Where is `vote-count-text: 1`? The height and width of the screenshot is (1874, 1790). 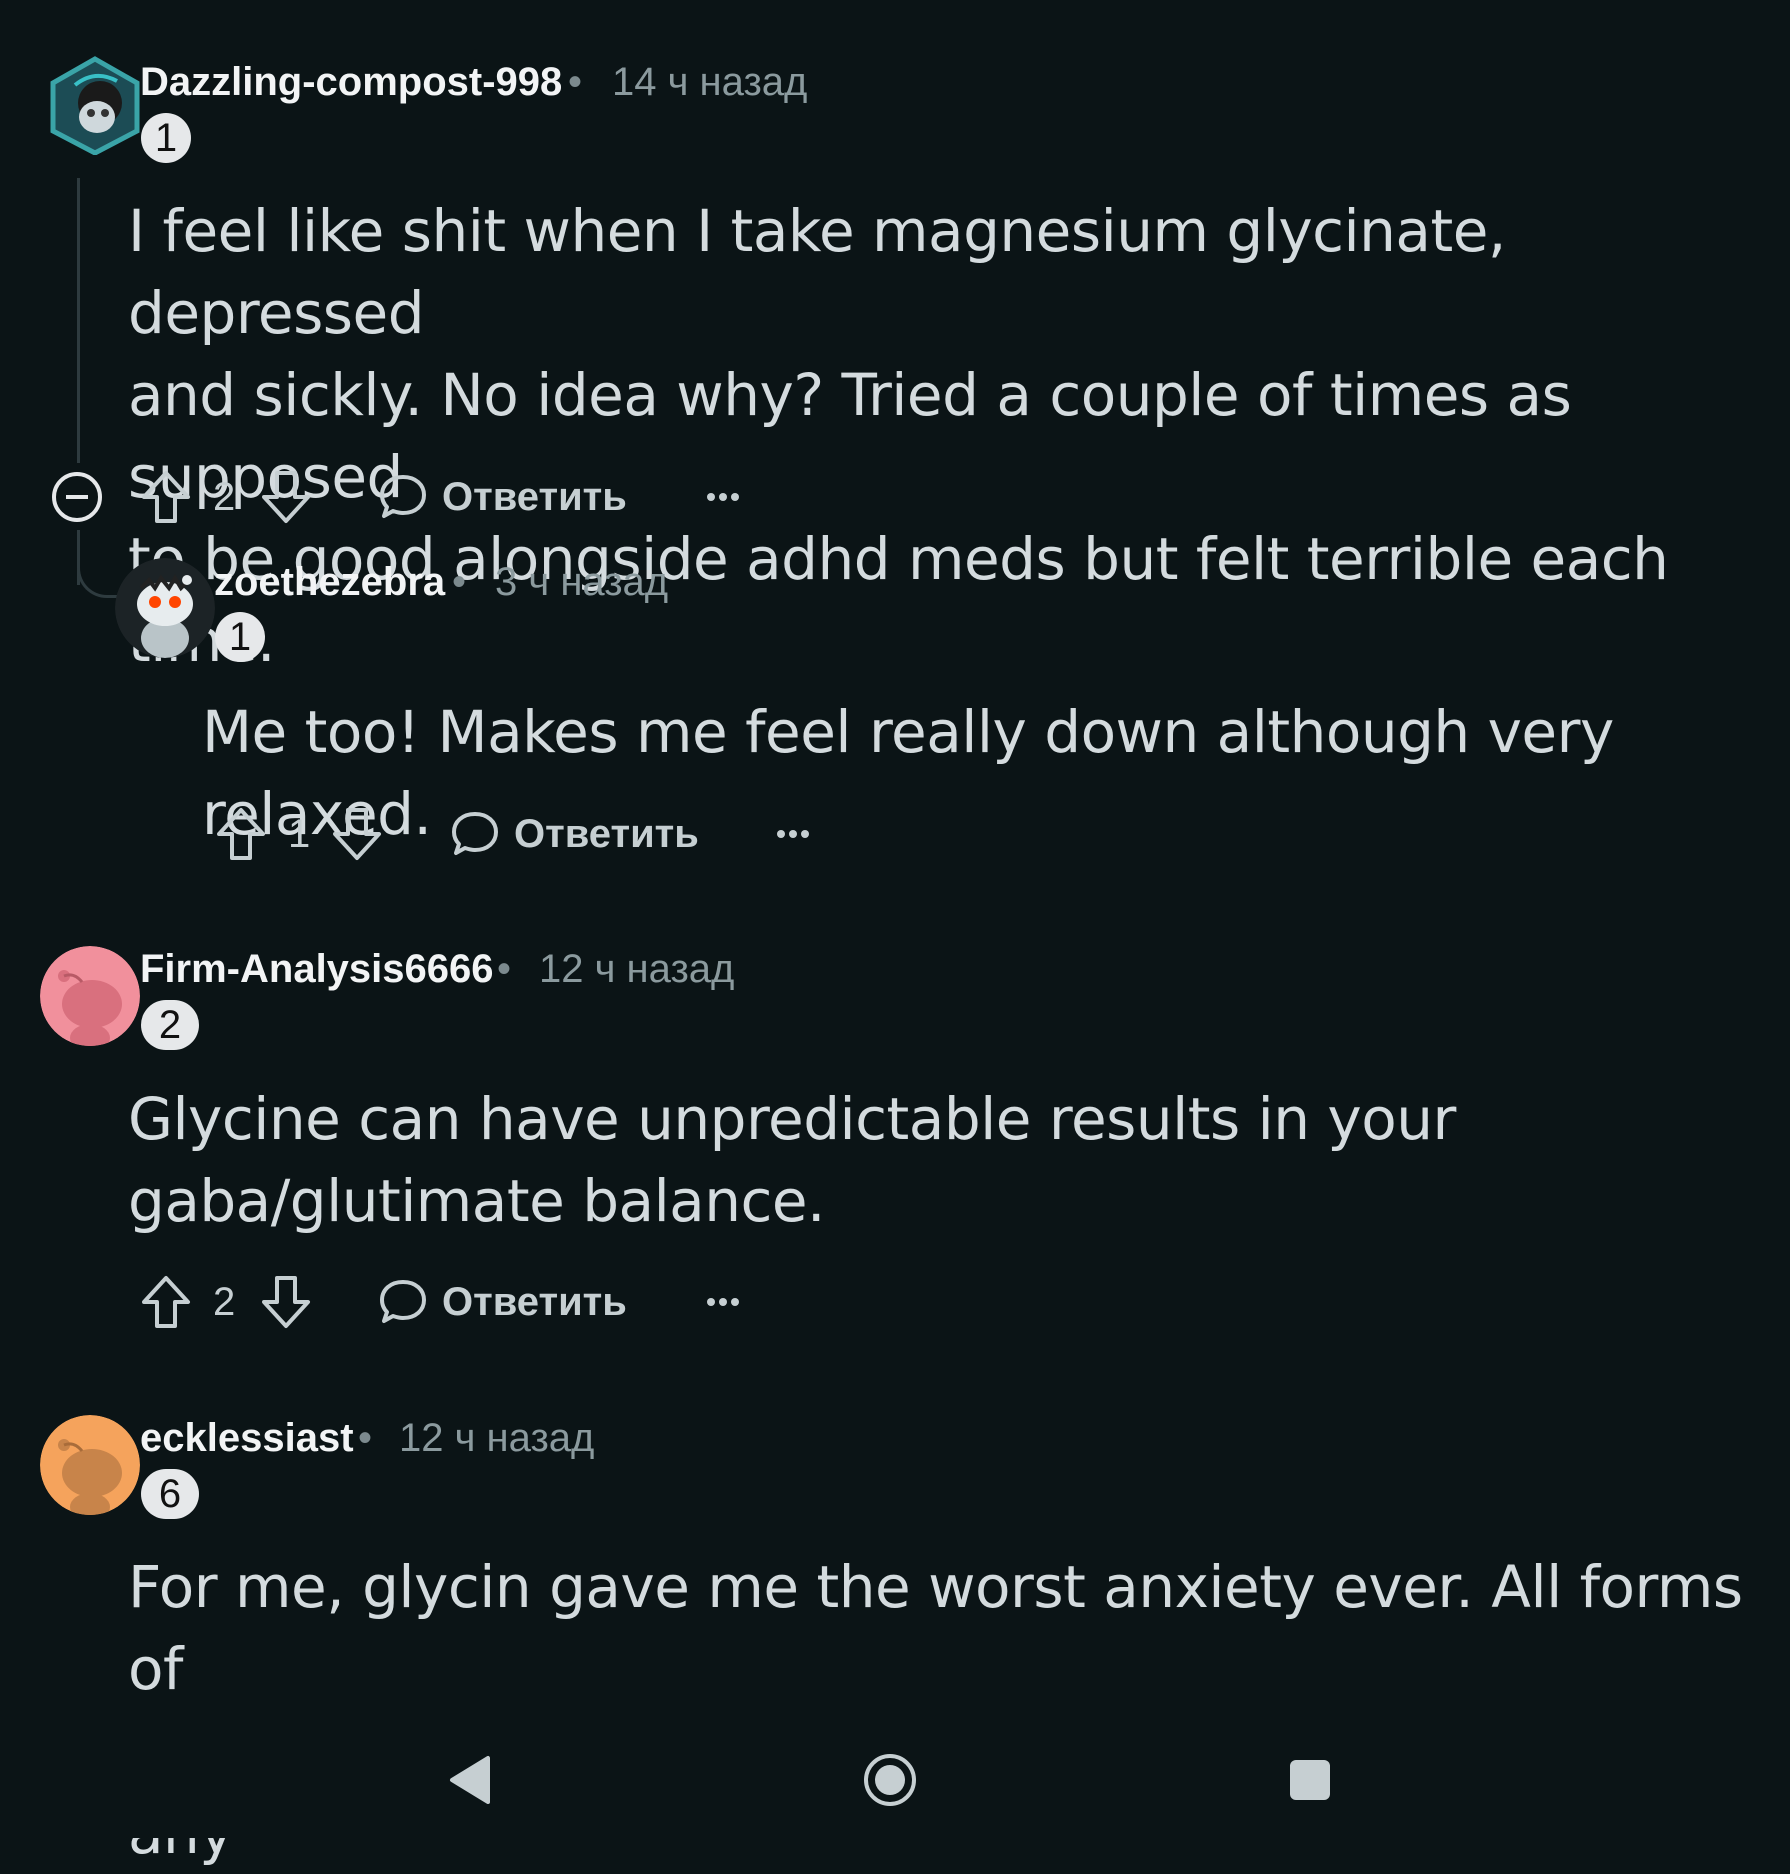
vote-count-text: 1 is located at coordinates (299, 833).